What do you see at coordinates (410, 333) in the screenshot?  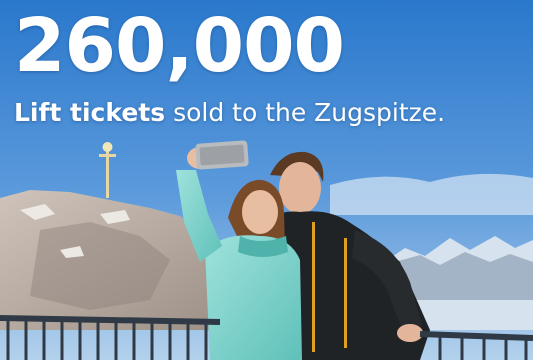 I see `person-right-hand` at bounding box center [410, 333].